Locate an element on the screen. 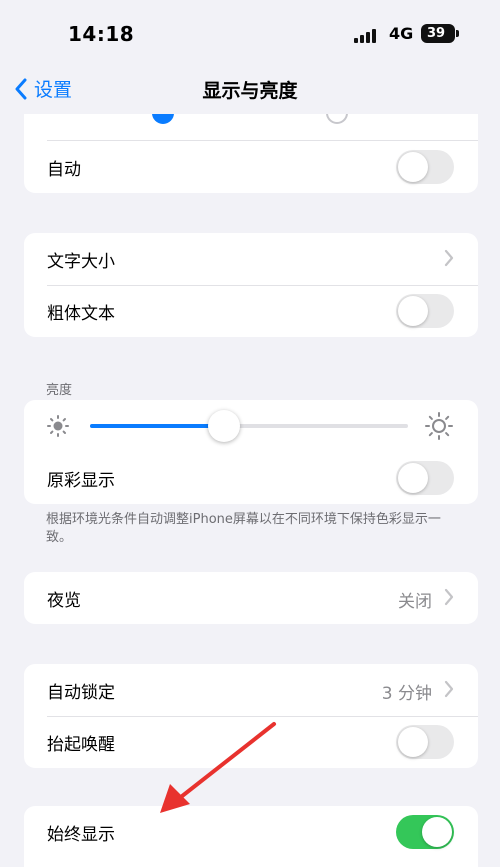 The image size is (500, 867). light-mode-radio-icon is located at coordinates (163, 119).